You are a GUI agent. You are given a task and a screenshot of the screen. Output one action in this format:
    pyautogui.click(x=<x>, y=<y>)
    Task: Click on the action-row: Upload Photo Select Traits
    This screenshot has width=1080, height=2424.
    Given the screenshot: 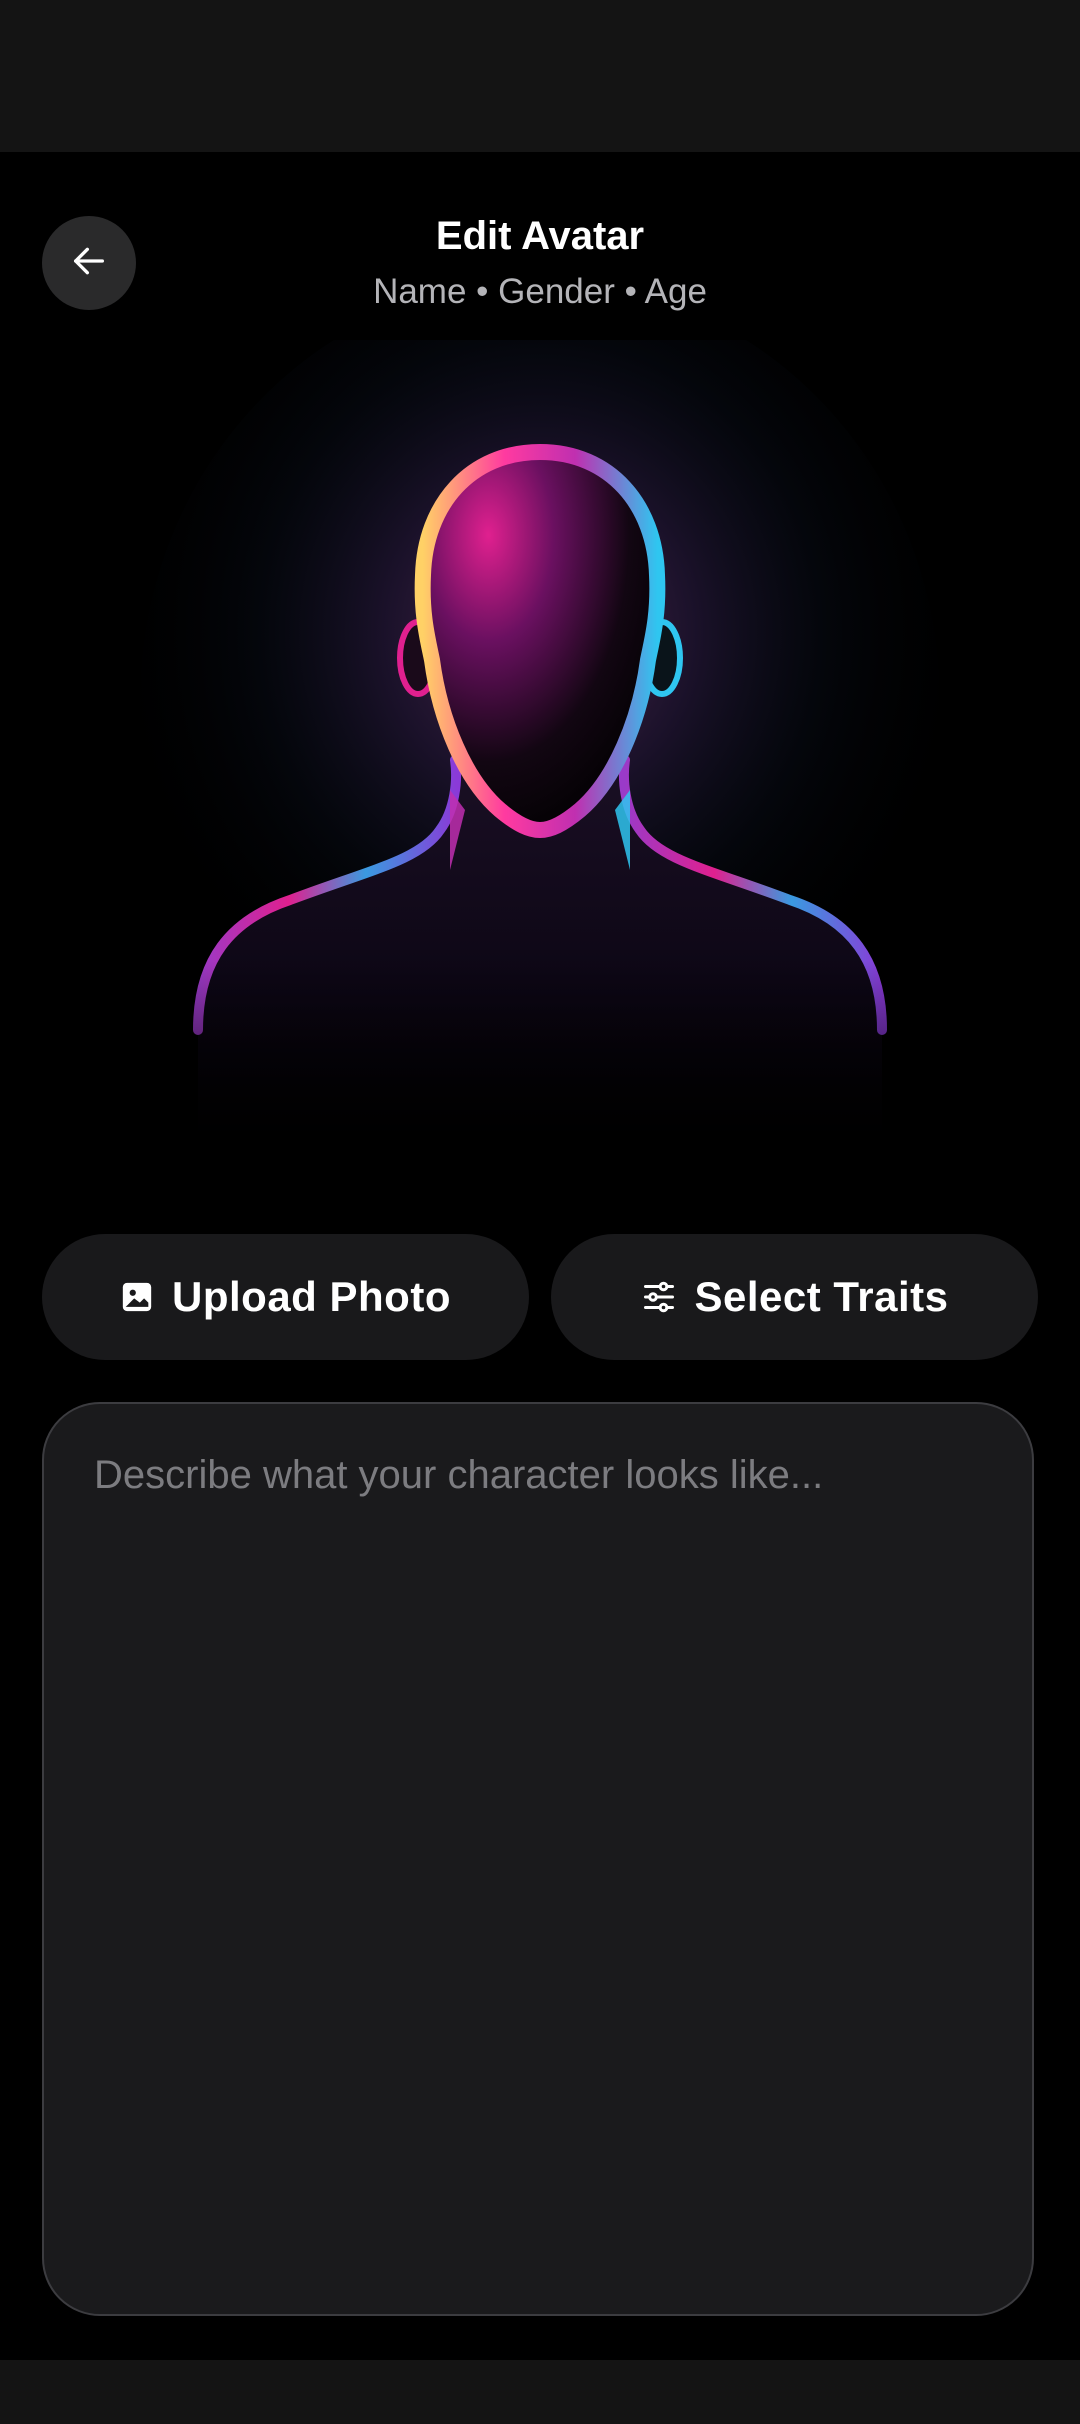 What is the action you would take?
    pyautogui.click(x=540, y=1297)
    